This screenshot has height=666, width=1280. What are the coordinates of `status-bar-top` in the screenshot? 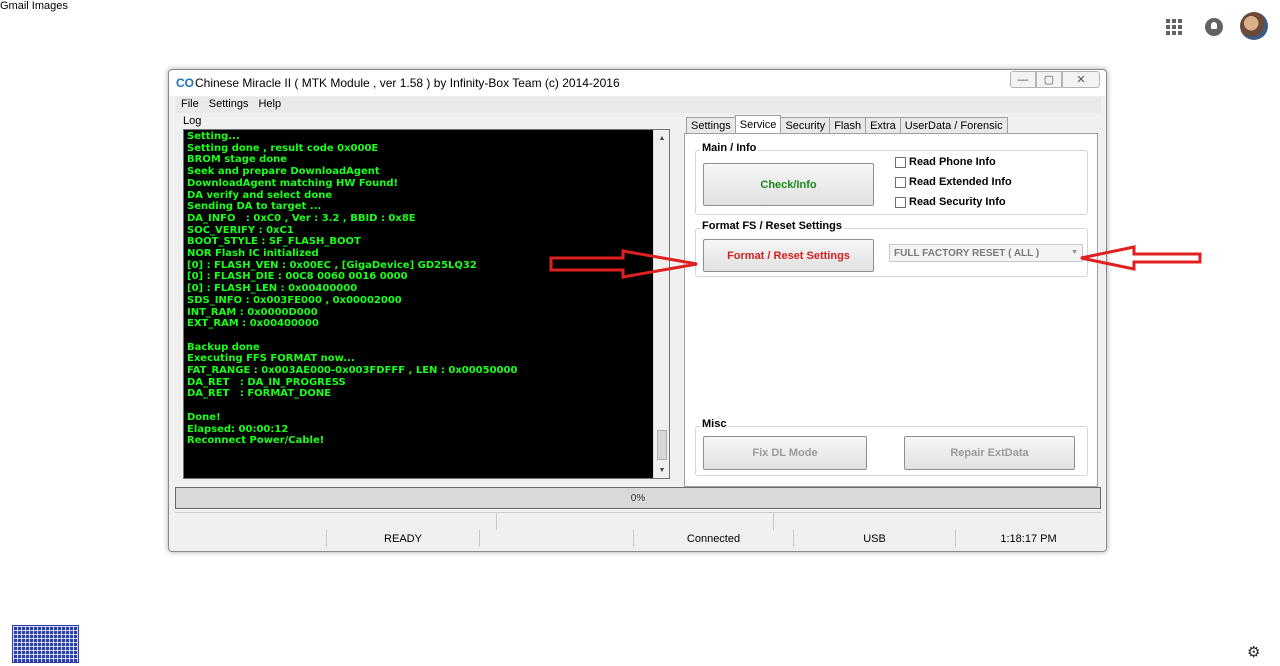 It's located at (638, 521).